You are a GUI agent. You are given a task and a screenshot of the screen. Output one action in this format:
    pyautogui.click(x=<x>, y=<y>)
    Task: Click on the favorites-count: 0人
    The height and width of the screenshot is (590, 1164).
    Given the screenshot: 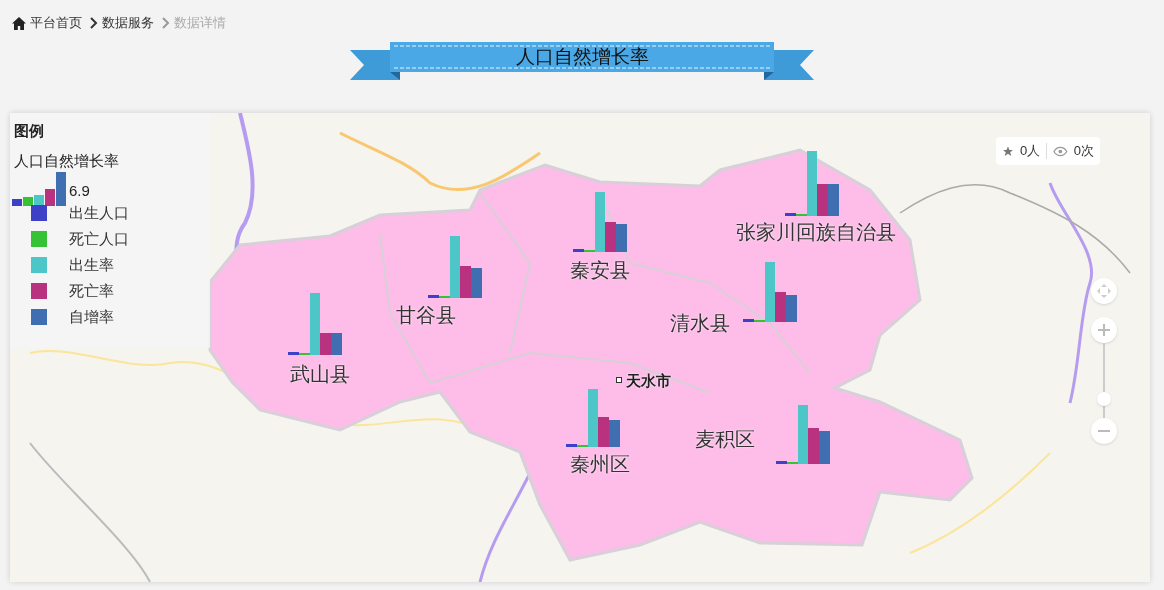 What is the action you would take?
    pyautogui.click(x=1030, y=151)
    